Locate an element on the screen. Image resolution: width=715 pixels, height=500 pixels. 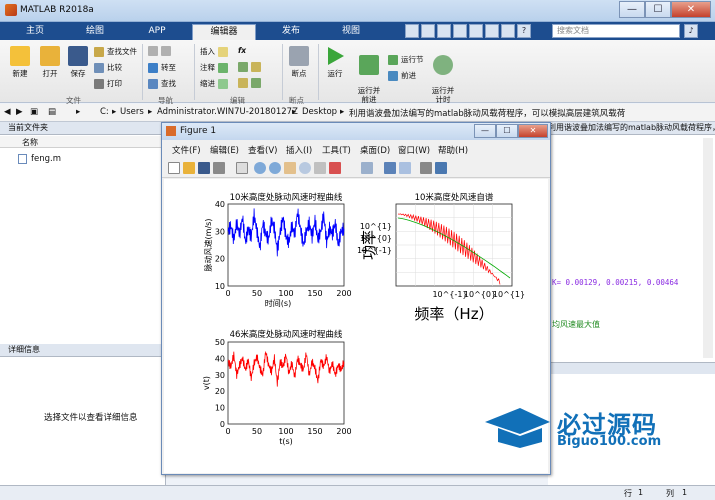
y-tick-label: 10 is located at coordinates (220, 408).